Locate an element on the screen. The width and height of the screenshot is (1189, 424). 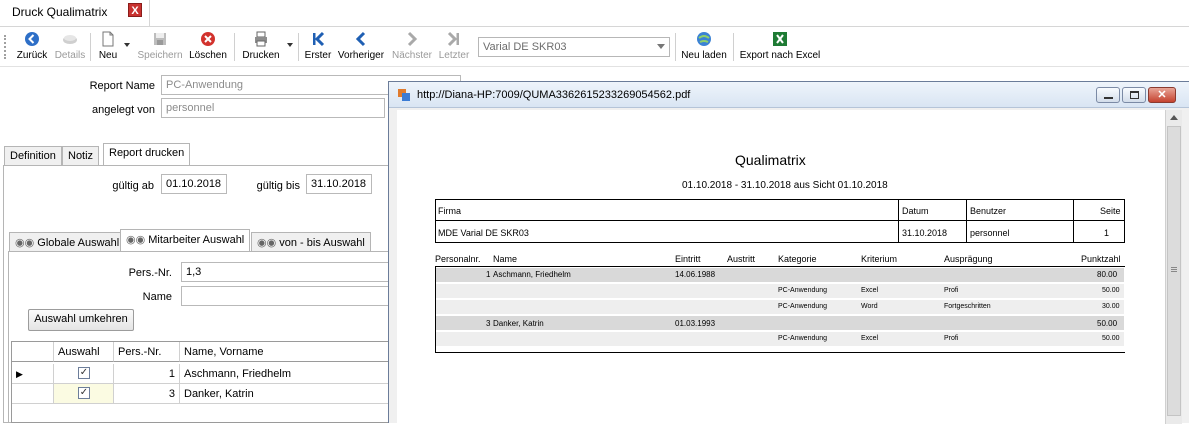
chevron-down-icon is located at coordinates (661, 46).